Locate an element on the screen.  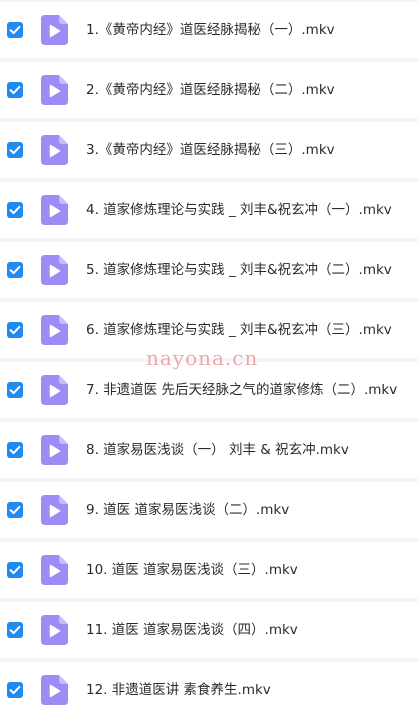
file-row: 6. 道家修炼理论与实践 _ 刘丰&祝玄冲（三）.mkv is located at coordinates (209, 330).